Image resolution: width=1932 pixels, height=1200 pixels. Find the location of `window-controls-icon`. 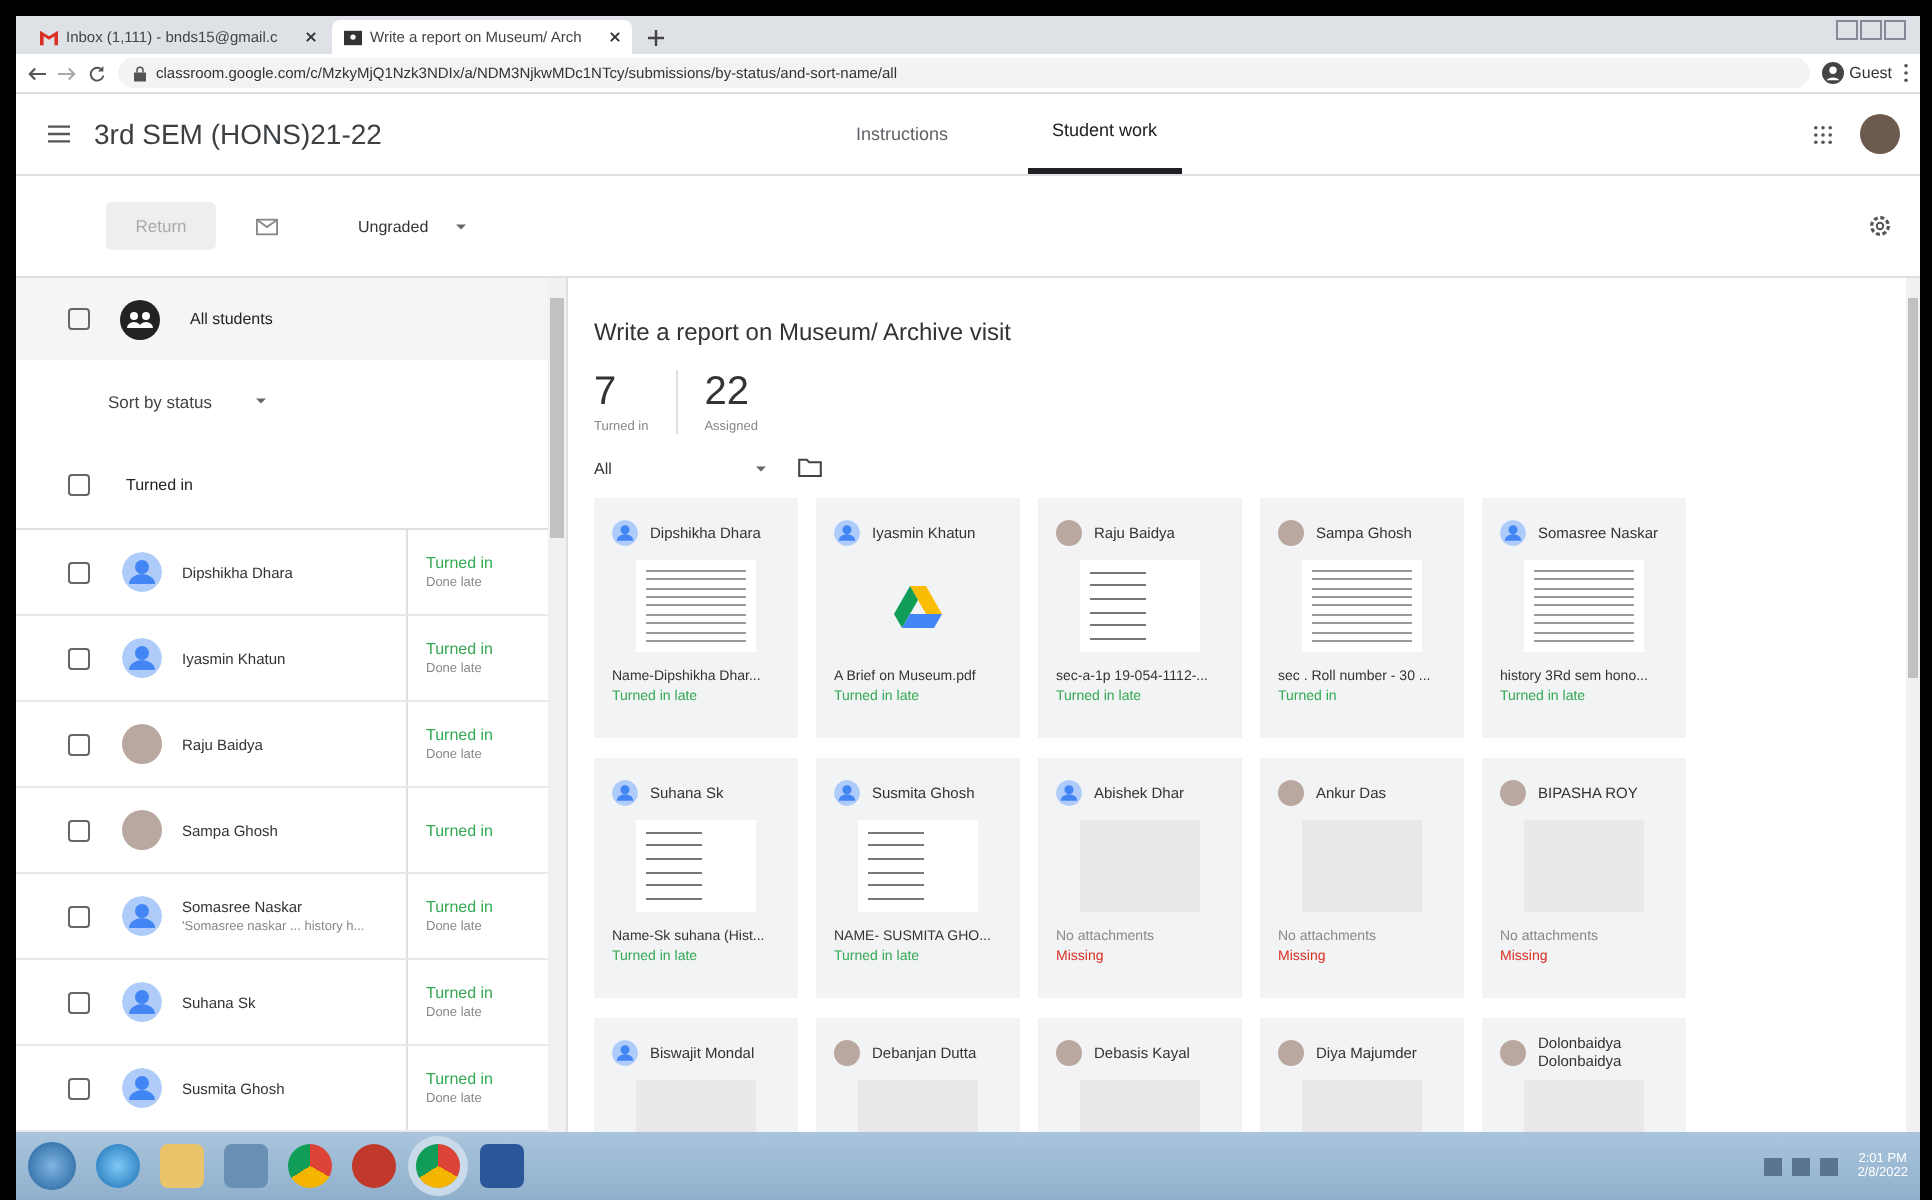

window-controls-icon is located at coordinates (1872, 30).